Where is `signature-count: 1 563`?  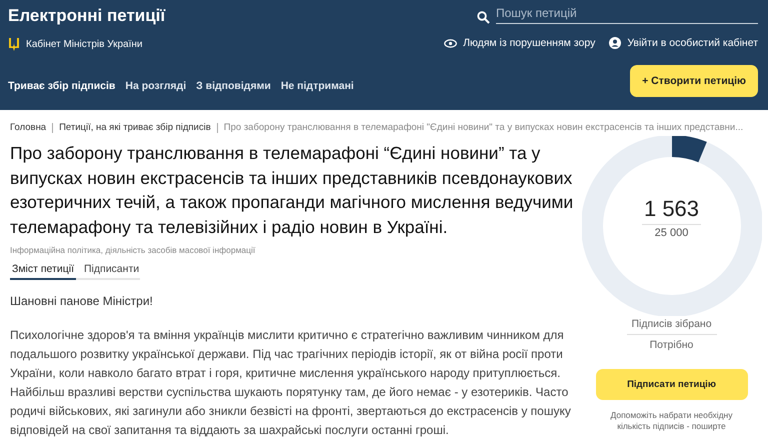 signature-count: 1 563 is located at coordinates (672, 210).